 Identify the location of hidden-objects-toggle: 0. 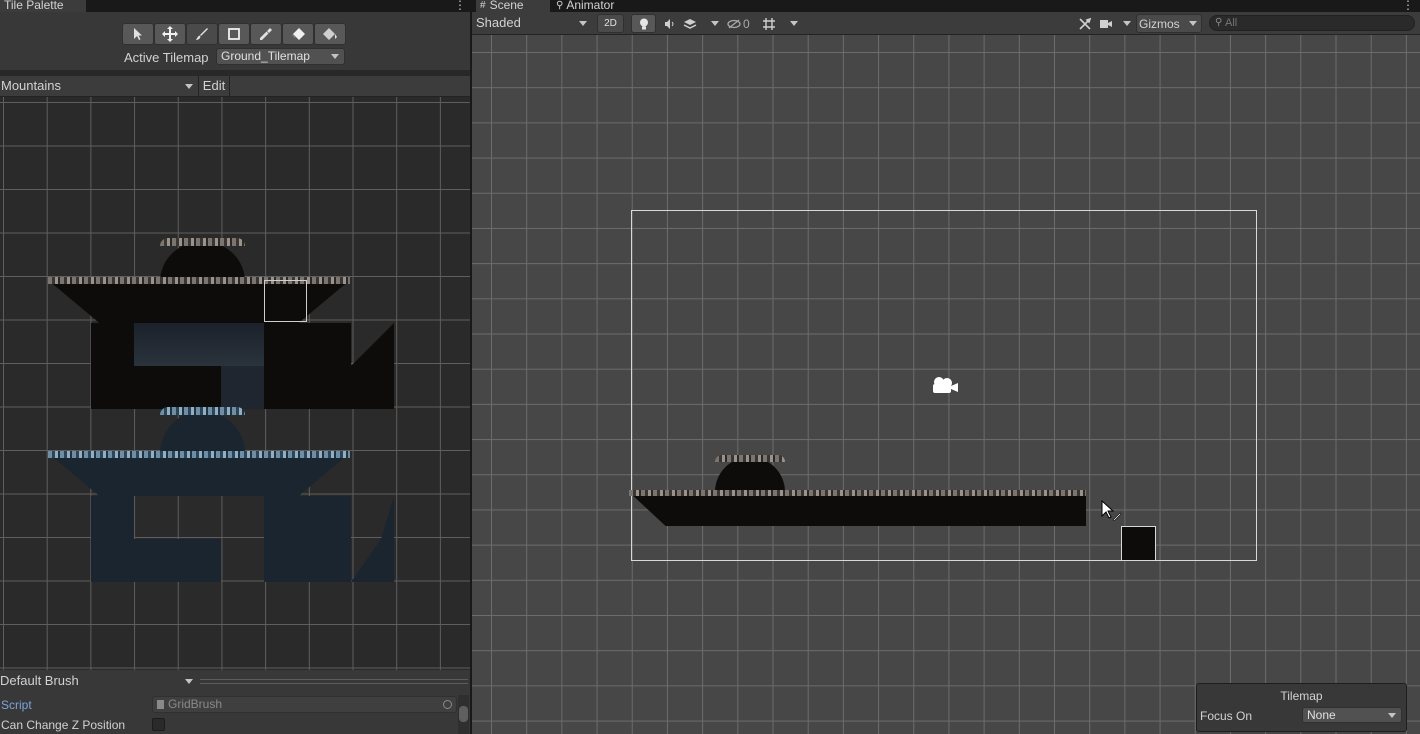
(742, 23).